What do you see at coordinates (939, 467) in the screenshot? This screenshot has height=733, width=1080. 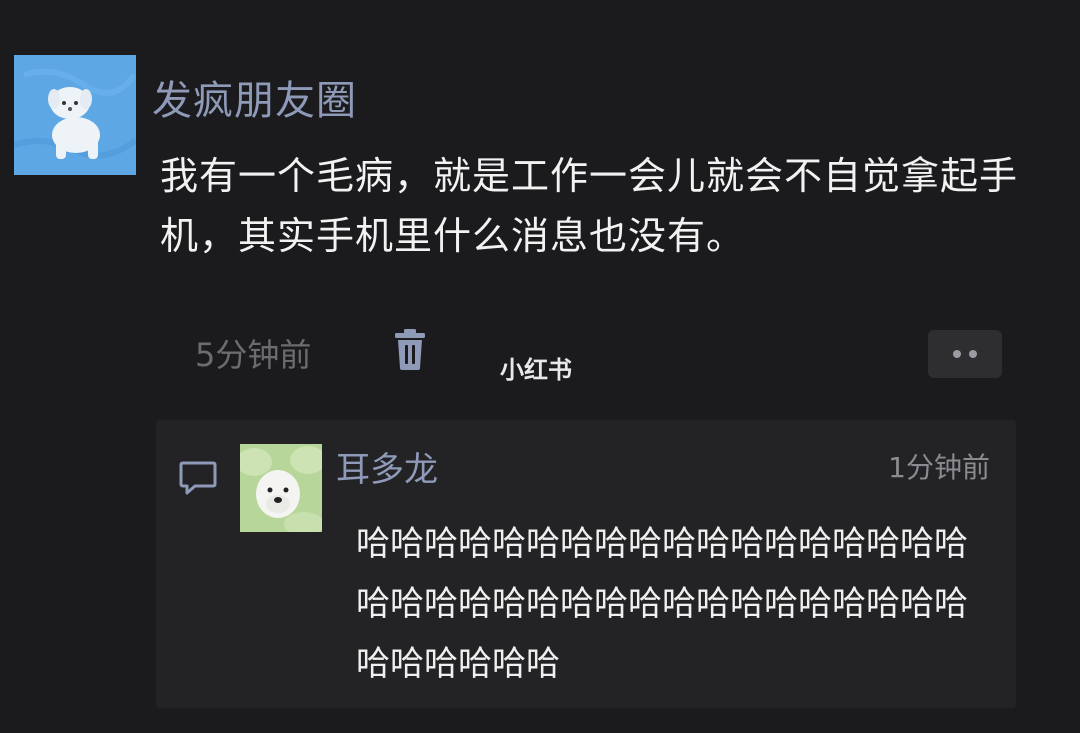 I see `comment-timestamp: 1分钟前` at bounding box center [939, 467].